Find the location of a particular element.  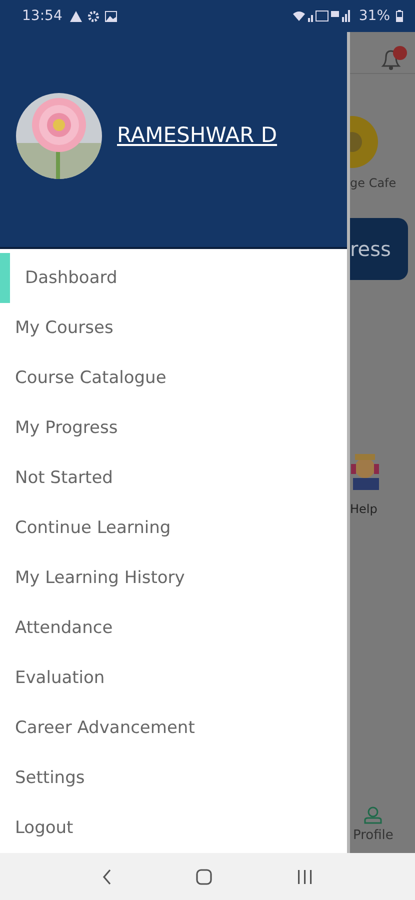

progress-button: ress is located at coordinates (379, 249).